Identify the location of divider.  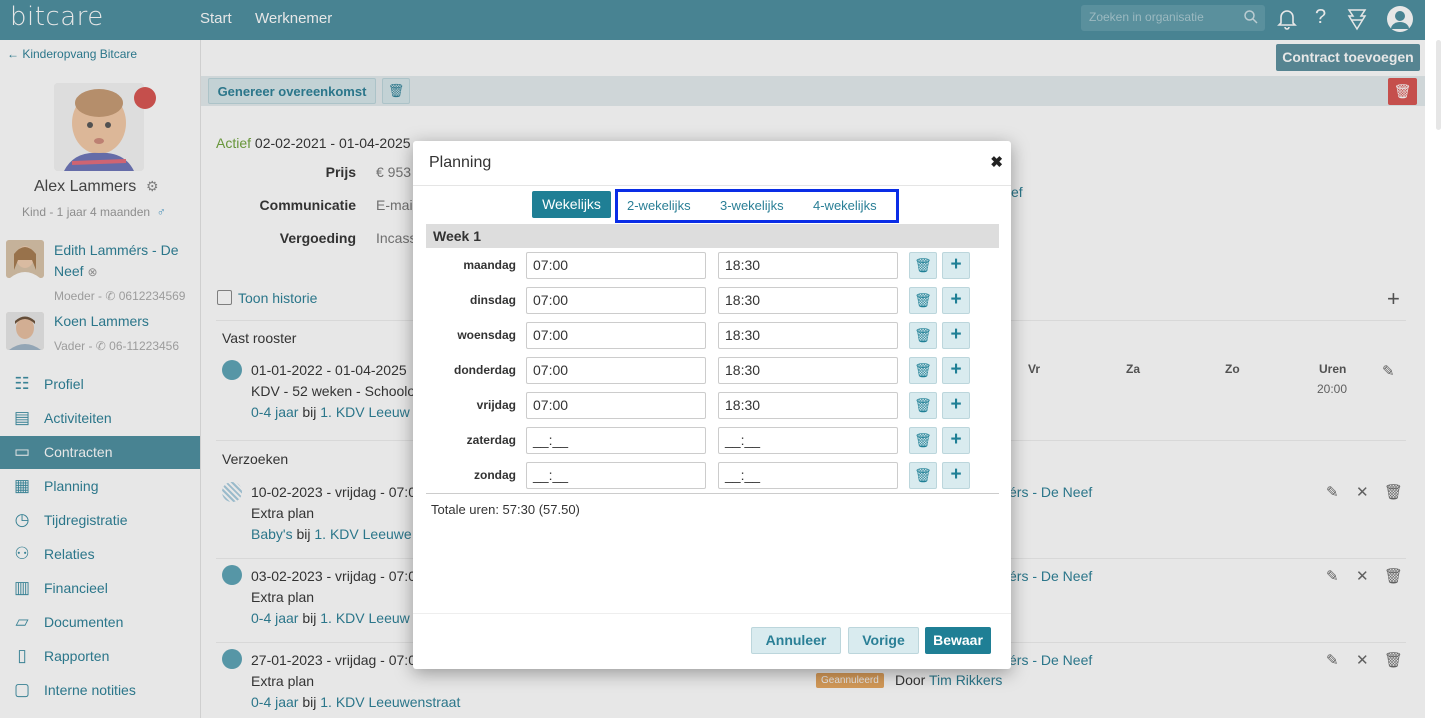
(712, 493).